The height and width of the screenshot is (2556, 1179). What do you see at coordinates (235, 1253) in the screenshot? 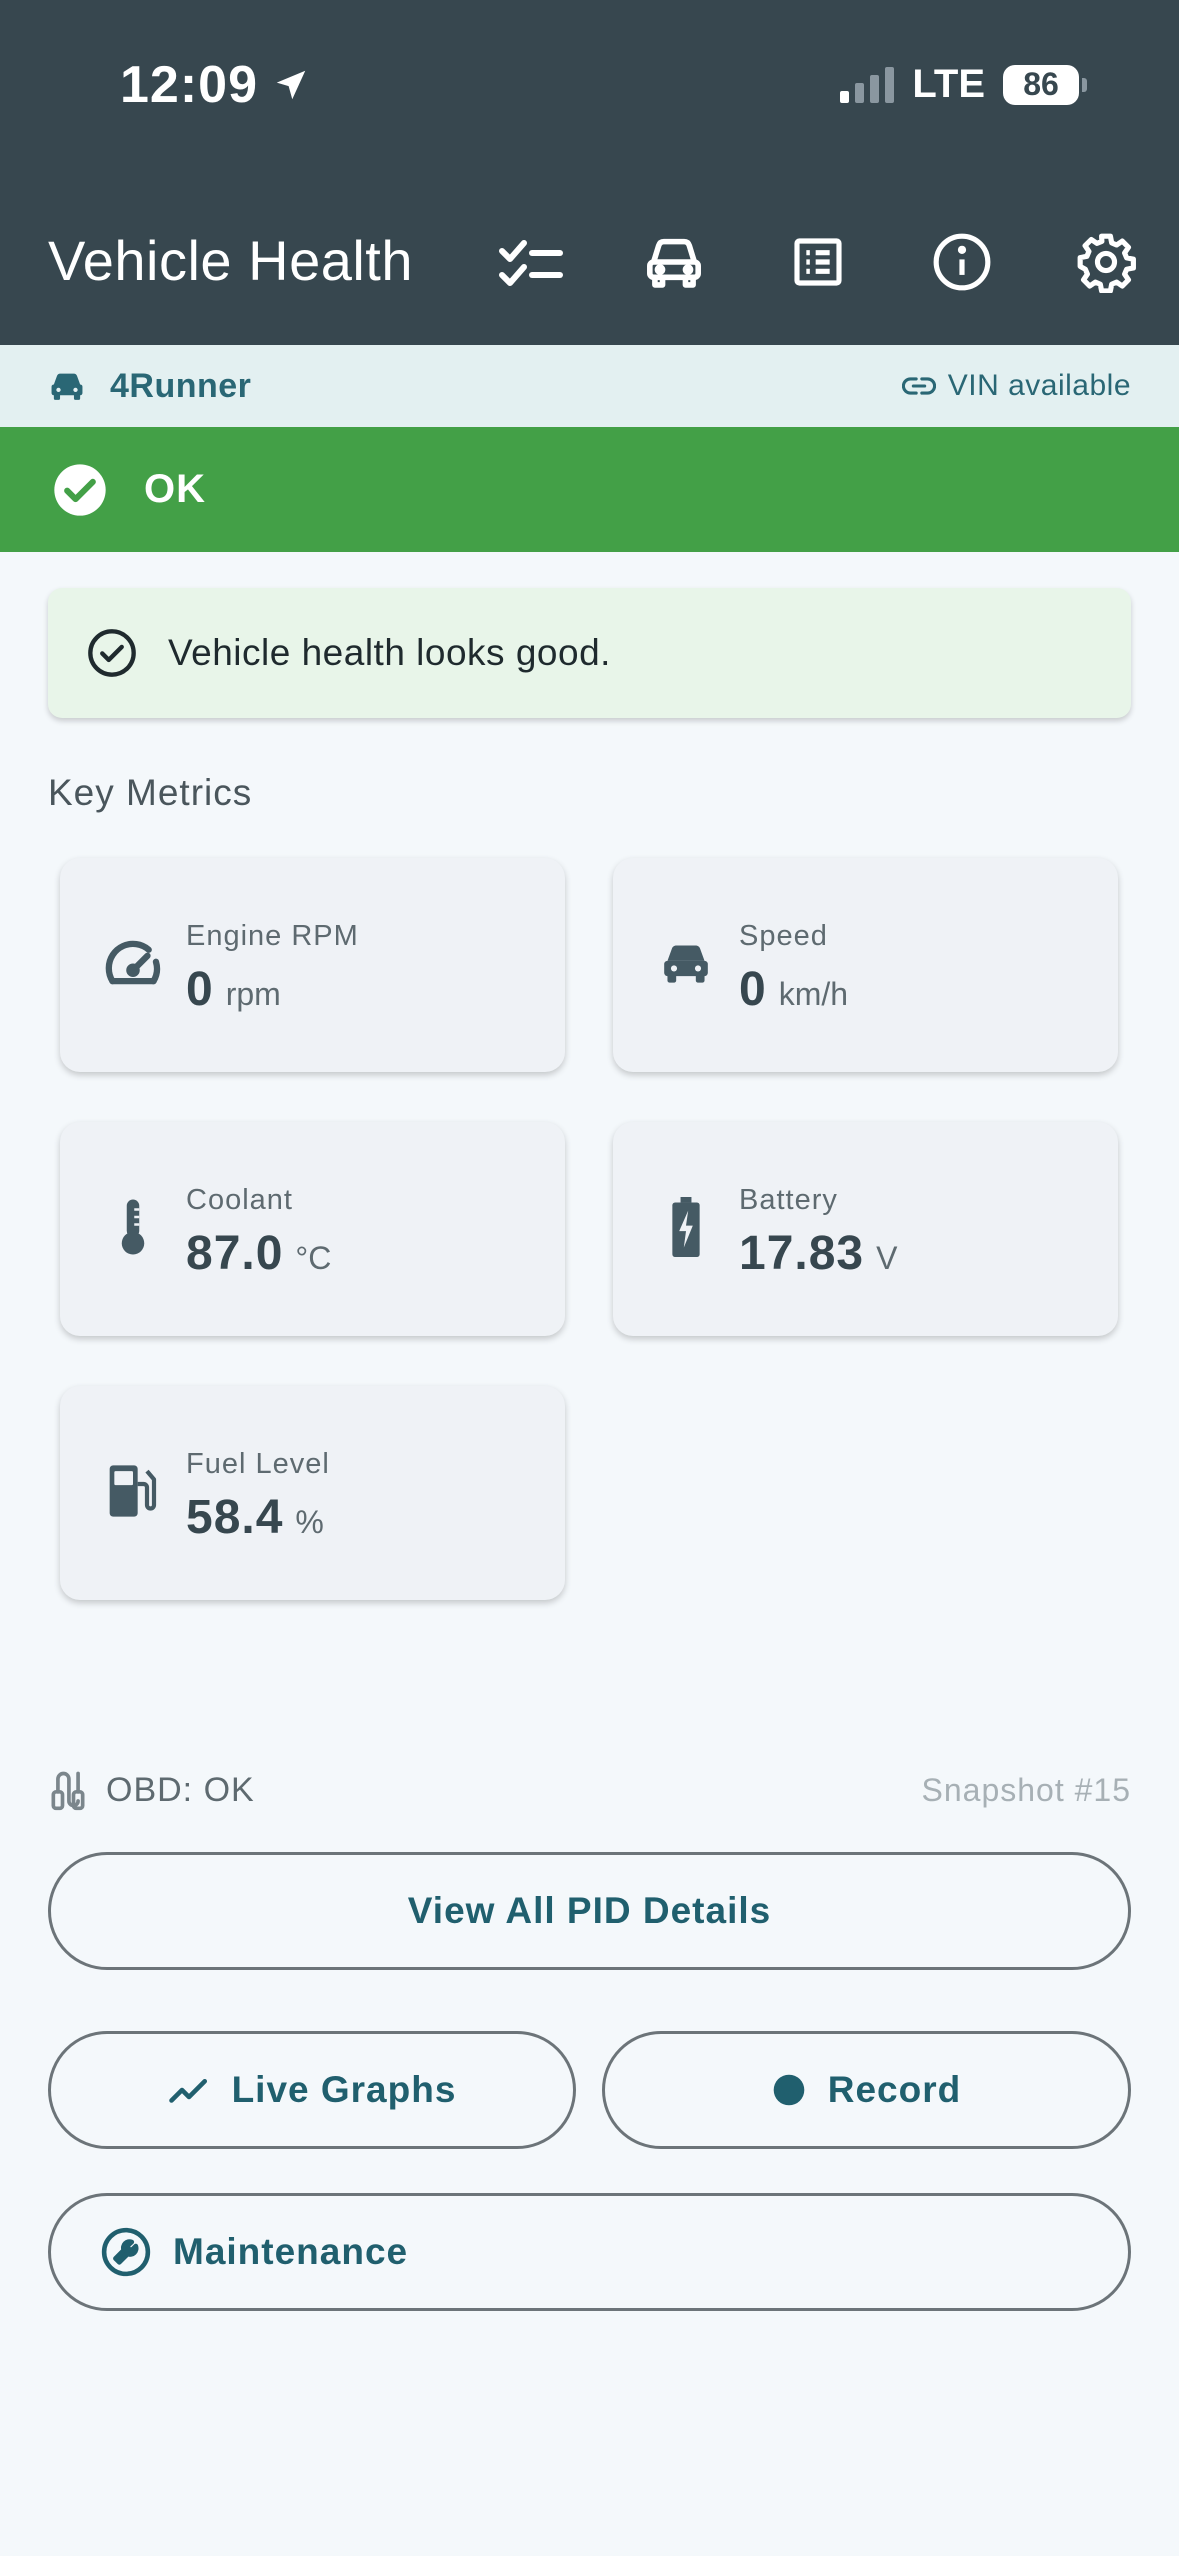
I see `metric-number: 87.0` at bounding box center [235, 1253].